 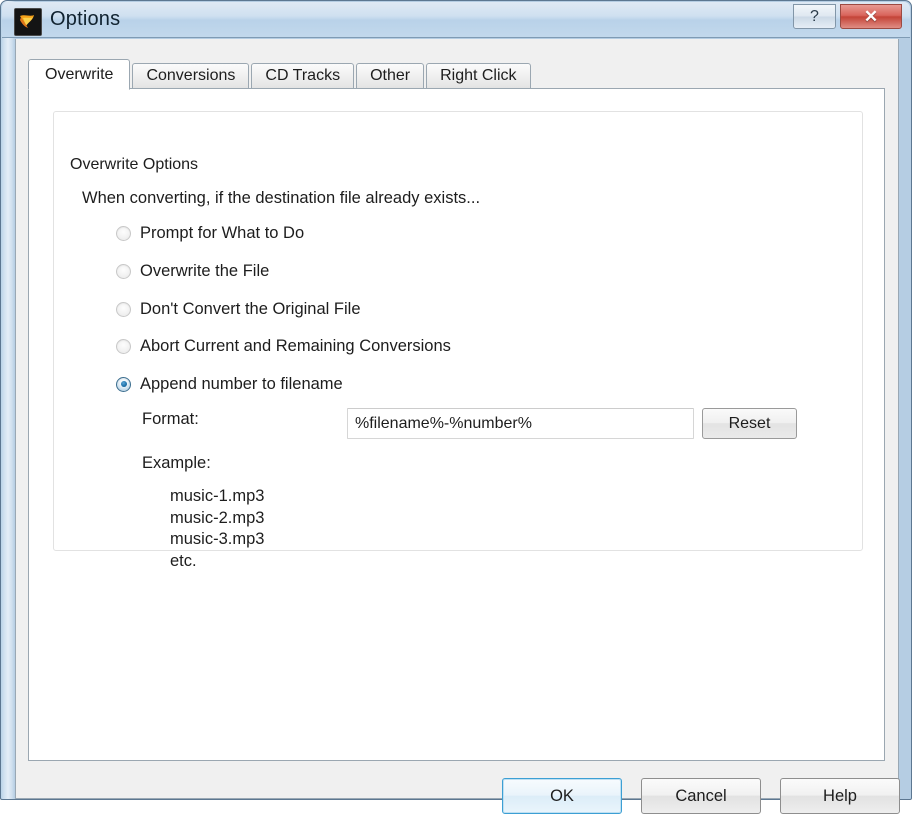 What do you see at coordinates (134, 165) in the screenshot?
I see `group-legend: Overwrite Options` at bounding box center [134, 165].